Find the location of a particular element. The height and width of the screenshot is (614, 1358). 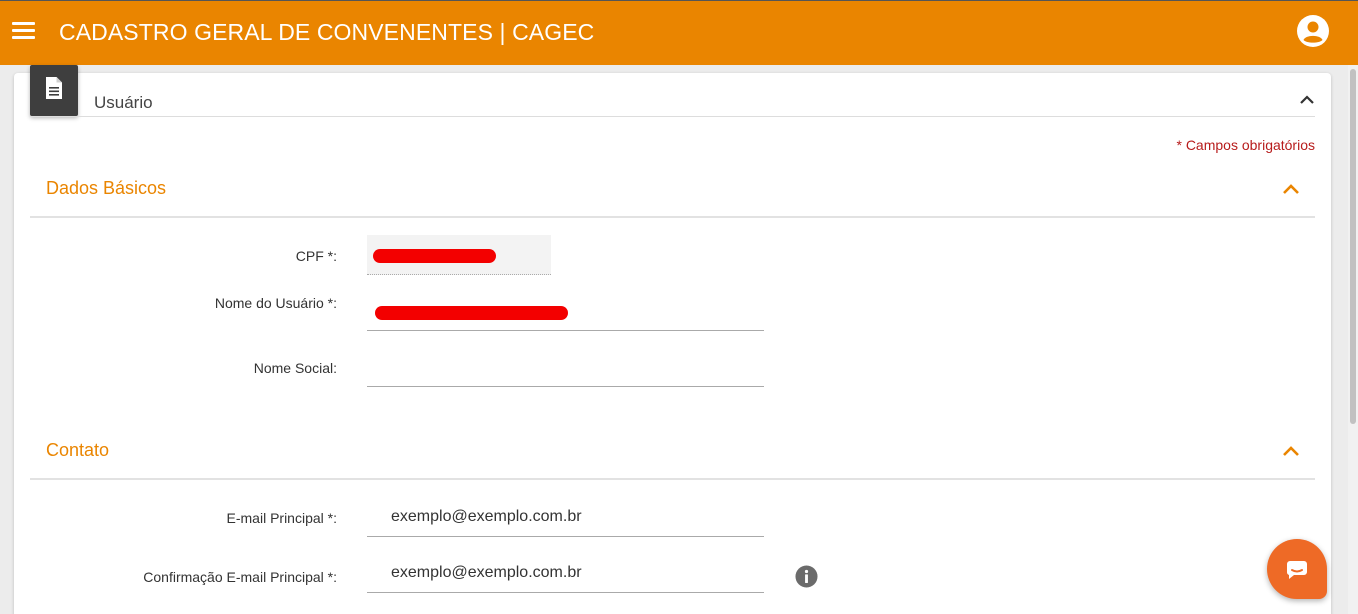

chat-button is located at coordinates (1297, 569).